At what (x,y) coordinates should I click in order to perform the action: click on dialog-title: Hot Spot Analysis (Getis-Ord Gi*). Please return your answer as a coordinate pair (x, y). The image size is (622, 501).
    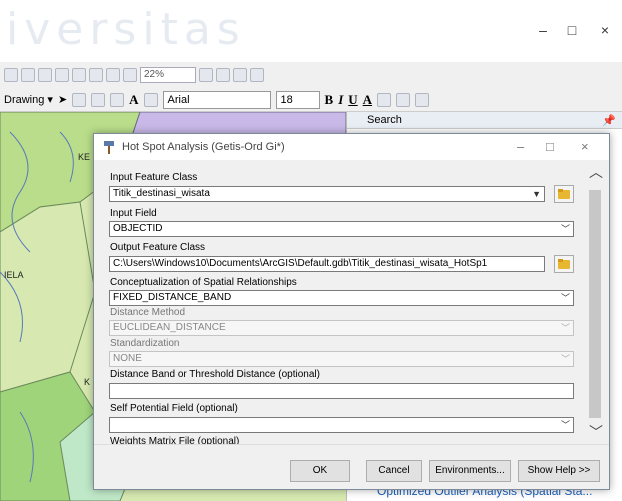
    Looking at the image, I should click on (203, 147).